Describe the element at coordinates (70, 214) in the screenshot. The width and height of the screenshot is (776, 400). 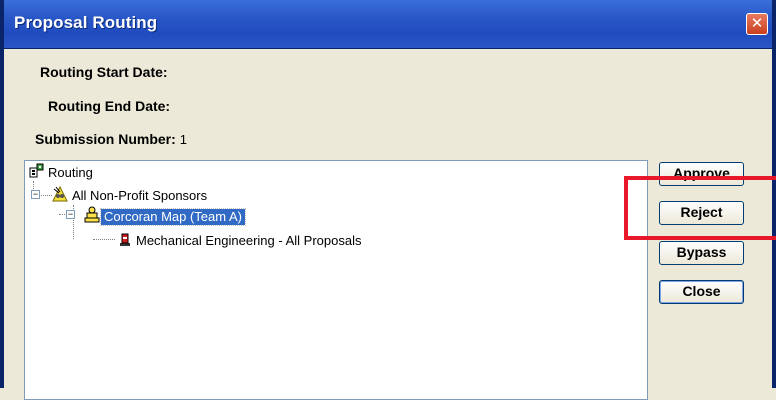
I see `collapse-map-toggle: −` at that location.